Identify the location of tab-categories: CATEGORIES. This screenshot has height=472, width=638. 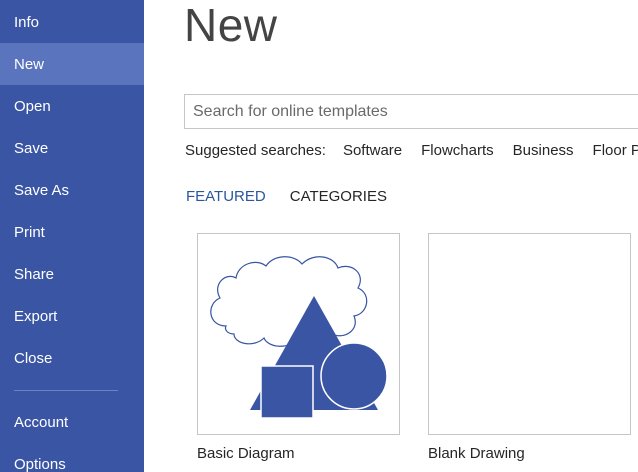
(338, 196).